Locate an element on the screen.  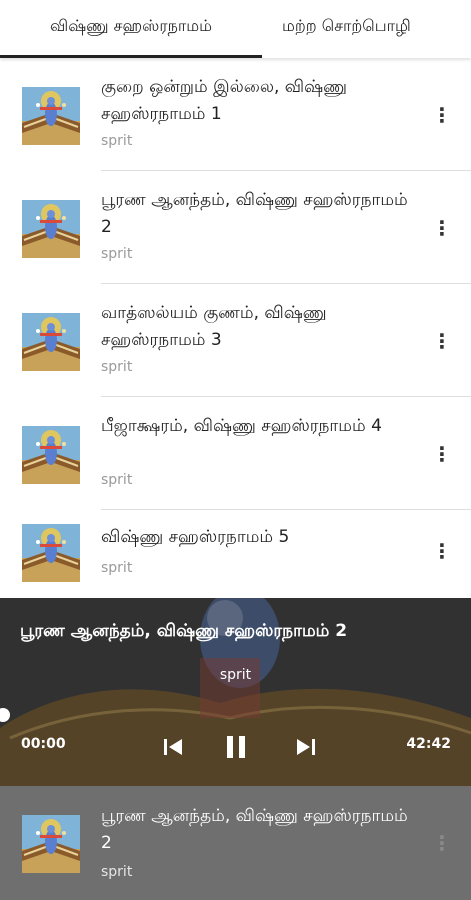
pause-icon is located at coordinates (236, 747).